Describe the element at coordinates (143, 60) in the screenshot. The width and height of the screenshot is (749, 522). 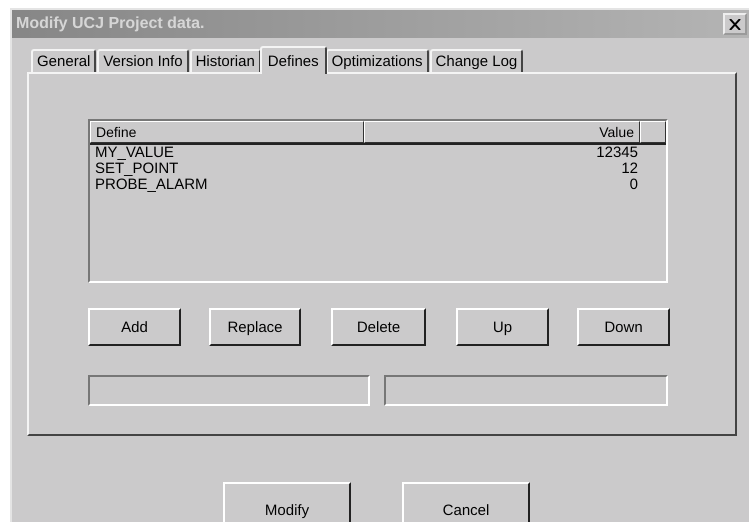
I see `tab: Version Info` at that location.